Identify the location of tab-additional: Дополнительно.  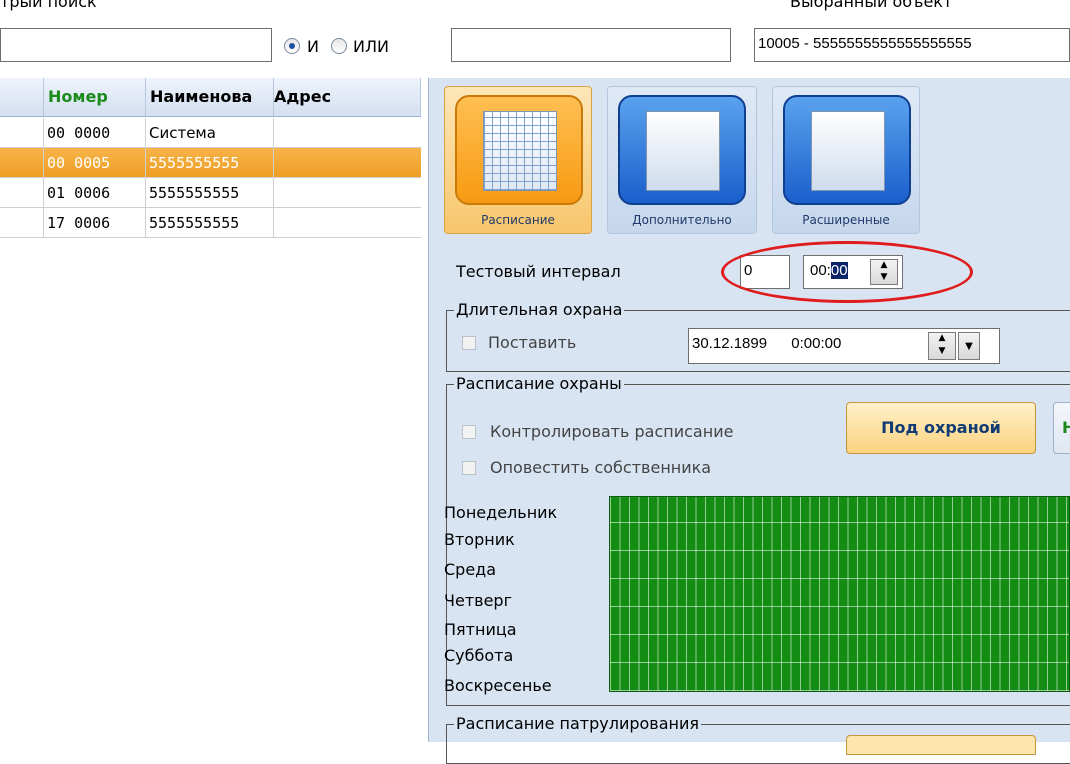
(682, 160).